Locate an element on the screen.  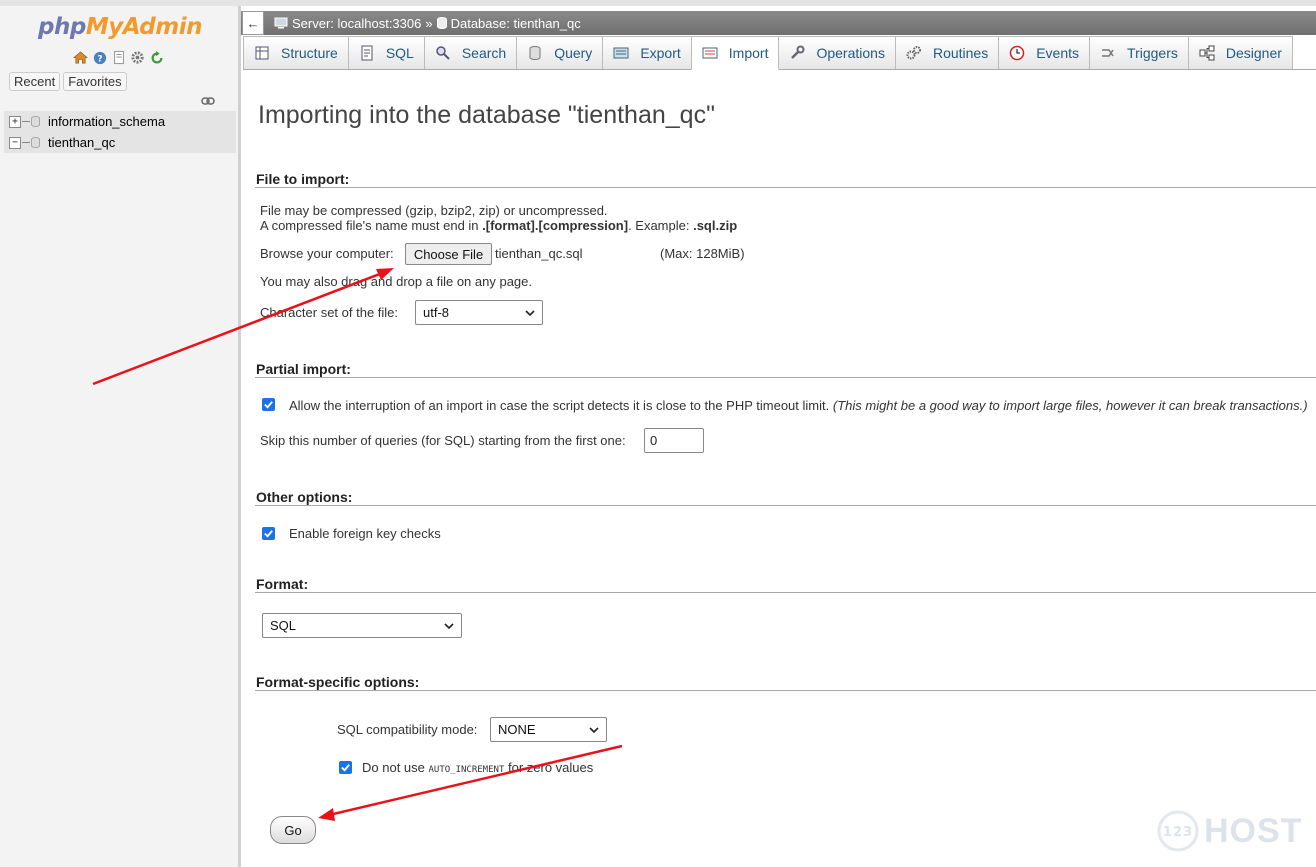
reload-icon is located at coordinates (156, 57).